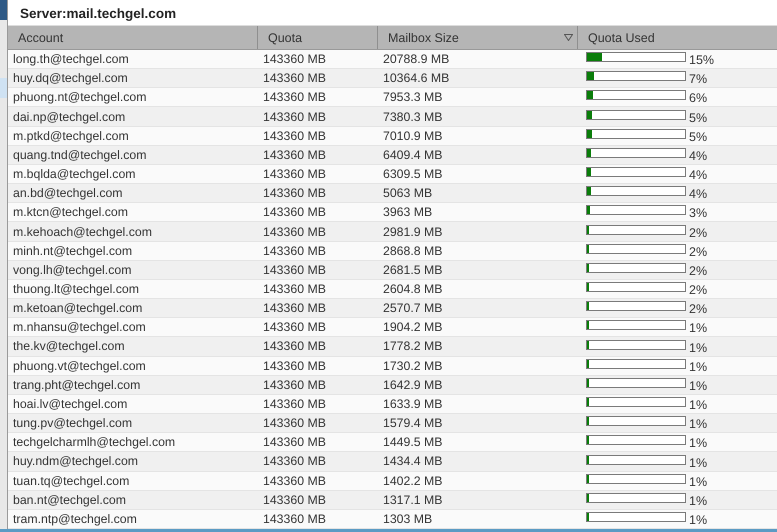 The image size is (777, 532). What do you see at coordinates (698, 98) in the screenshot?
I see `quota-percent: 6%` at bounding box center [698, 98].